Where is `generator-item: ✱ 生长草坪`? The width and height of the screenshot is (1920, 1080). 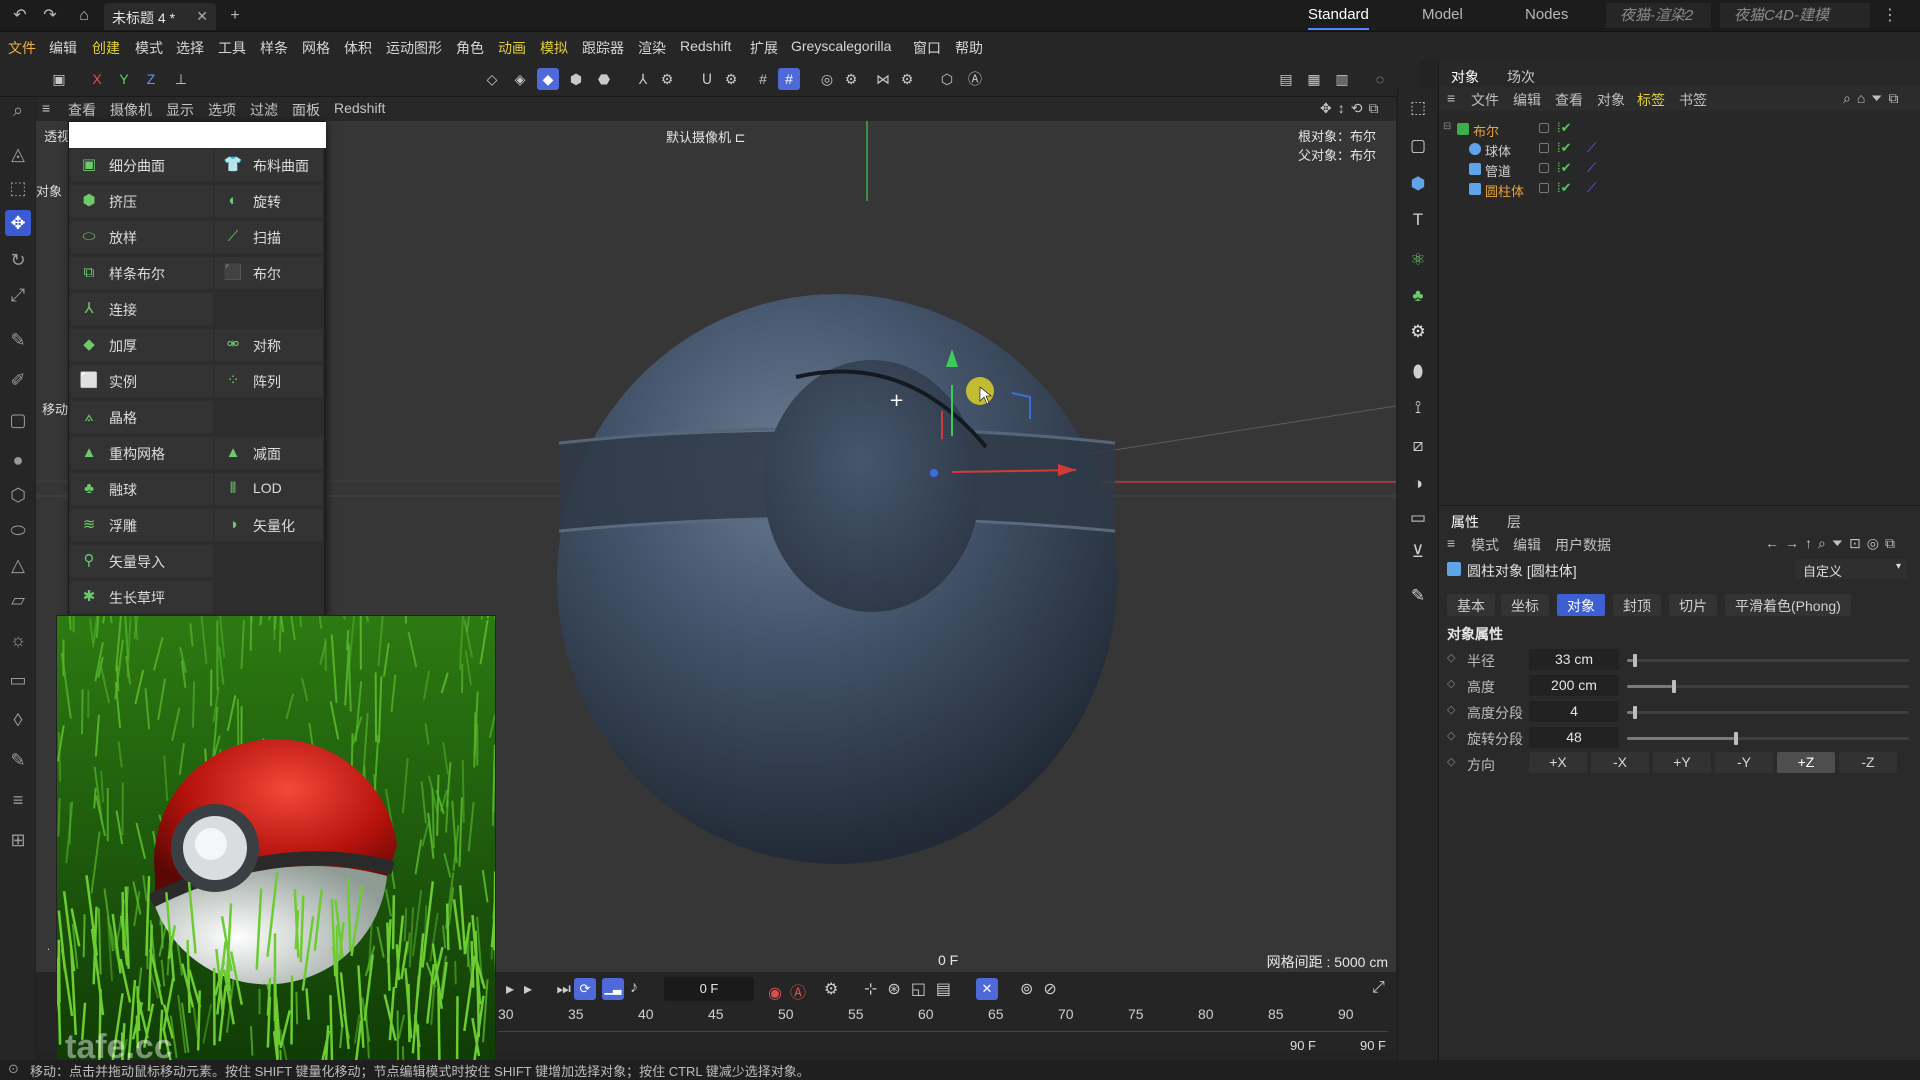
generator-item: ✱ 生长草坪 is located at coordinates (142, 597).